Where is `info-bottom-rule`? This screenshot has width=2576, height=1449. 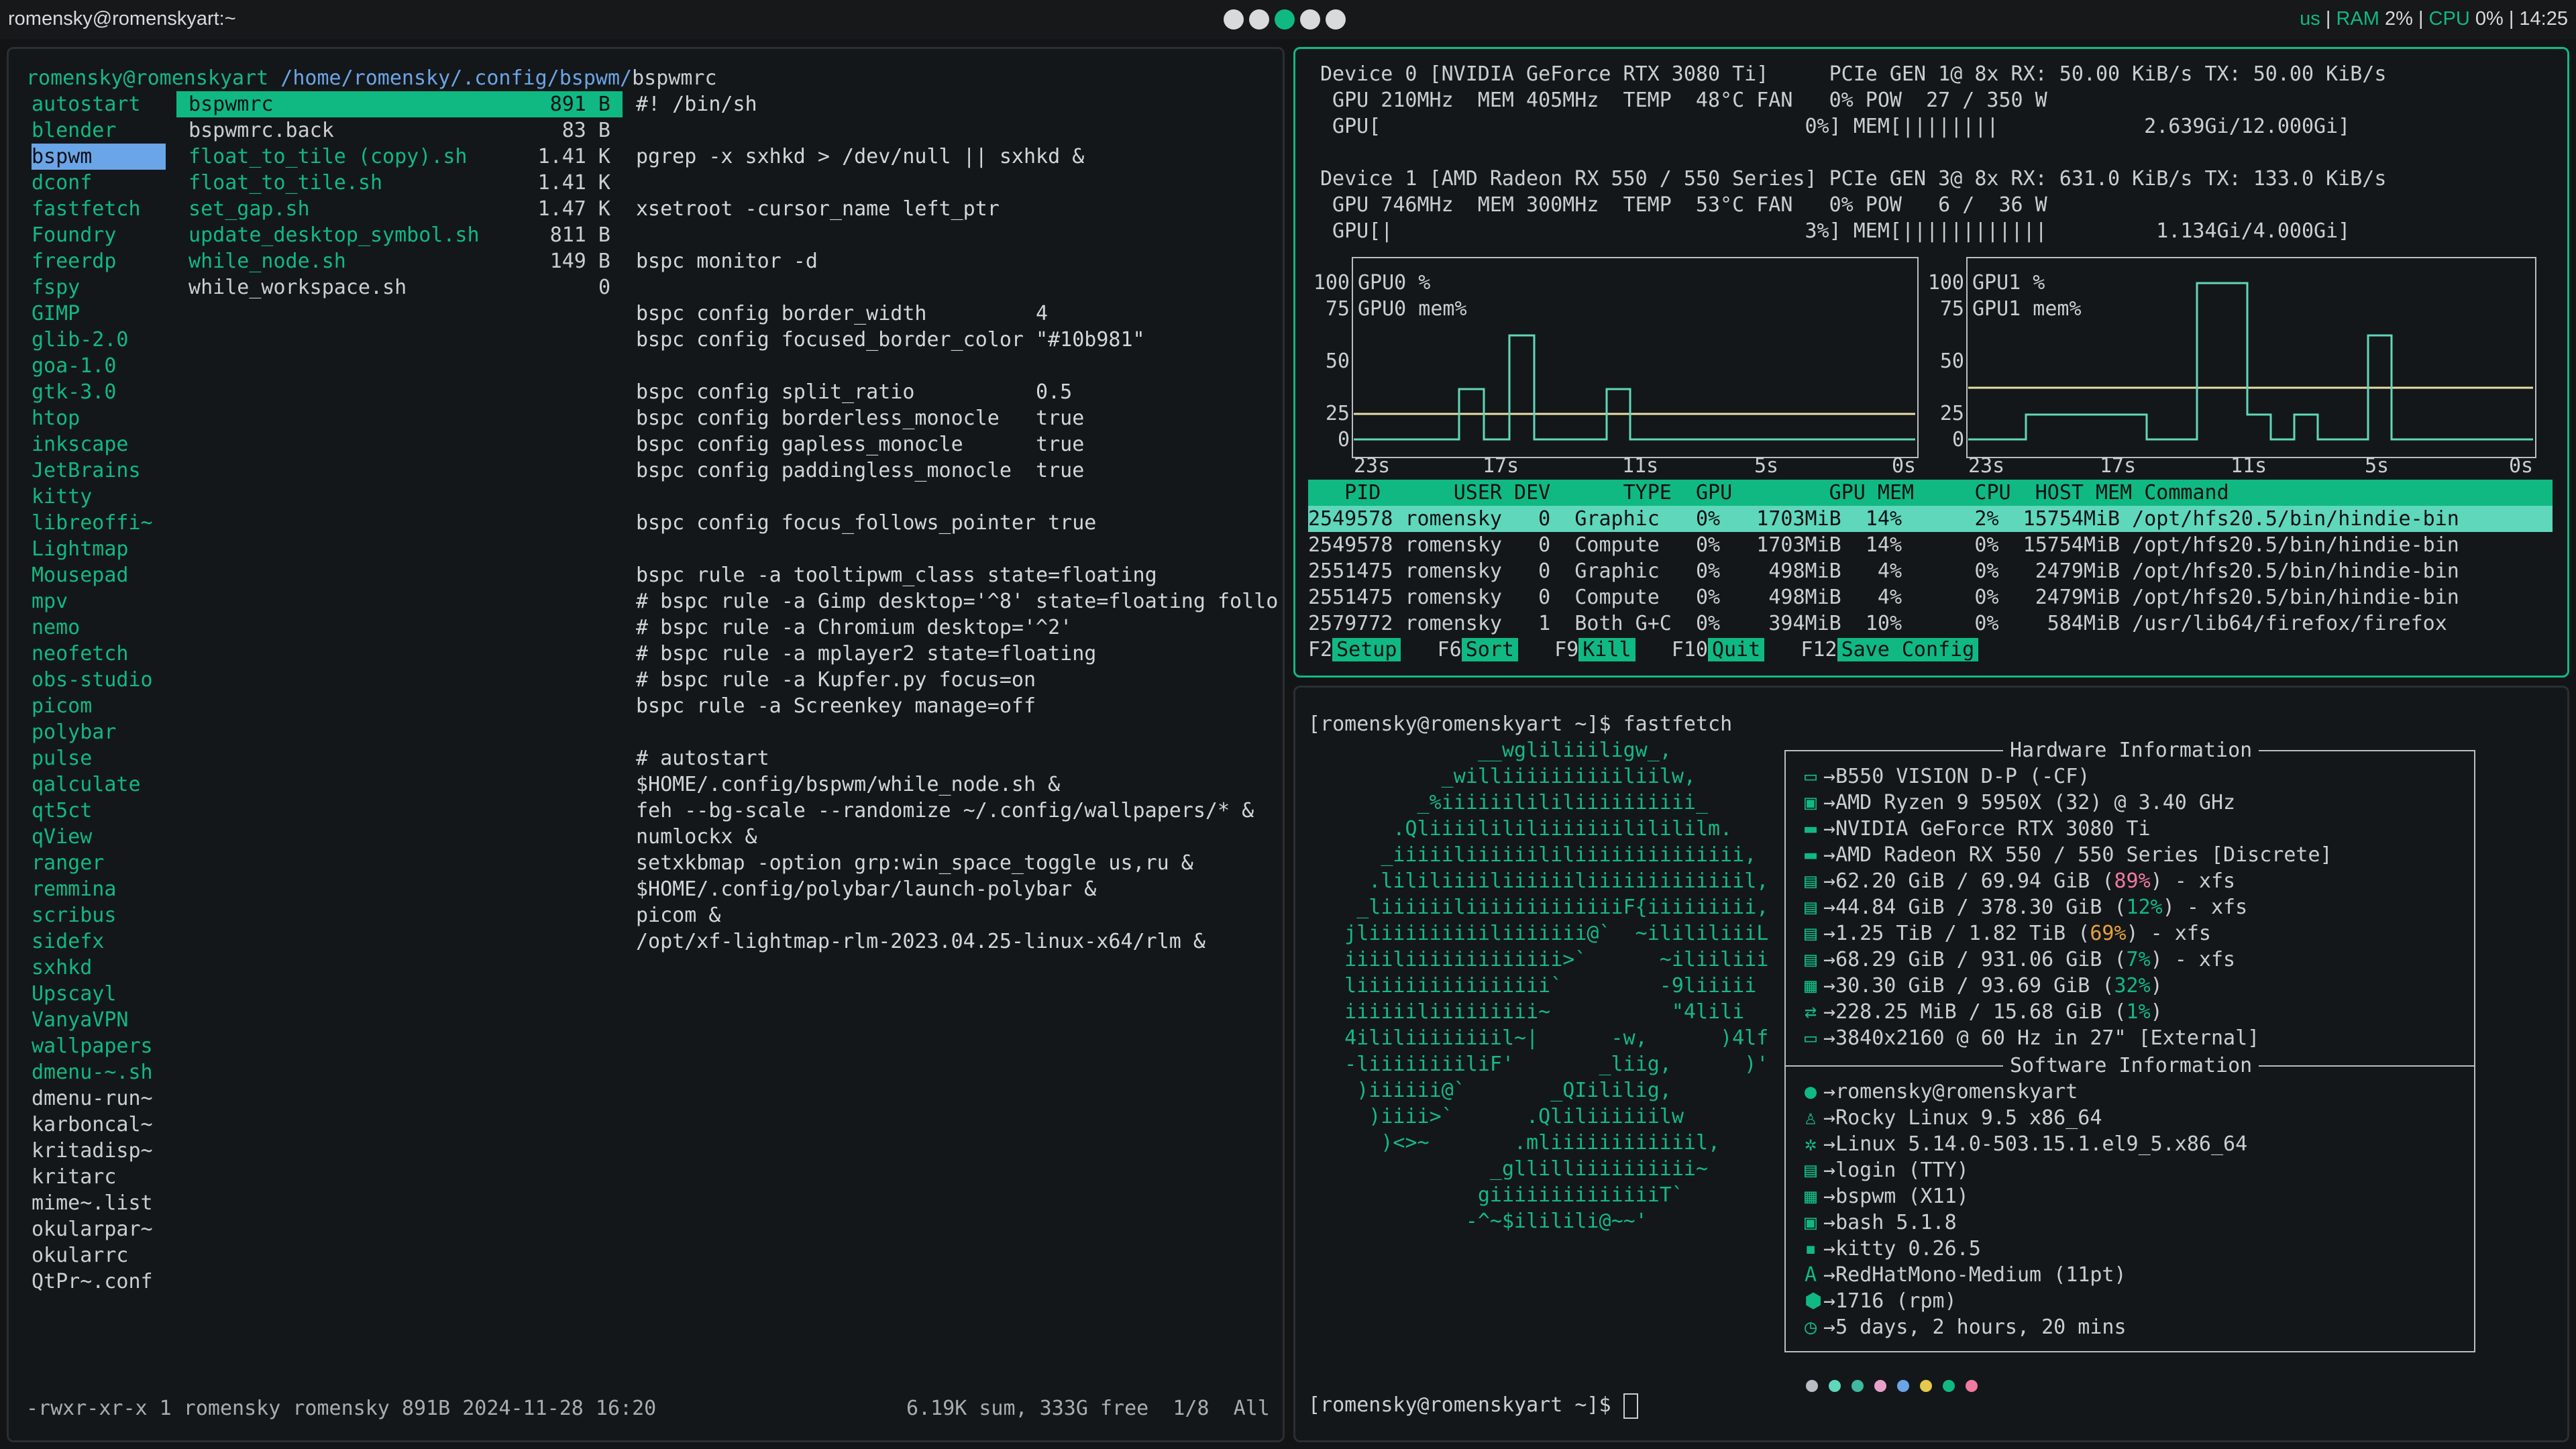
info-bottom-rule is located at coordinates (2129, 1351).